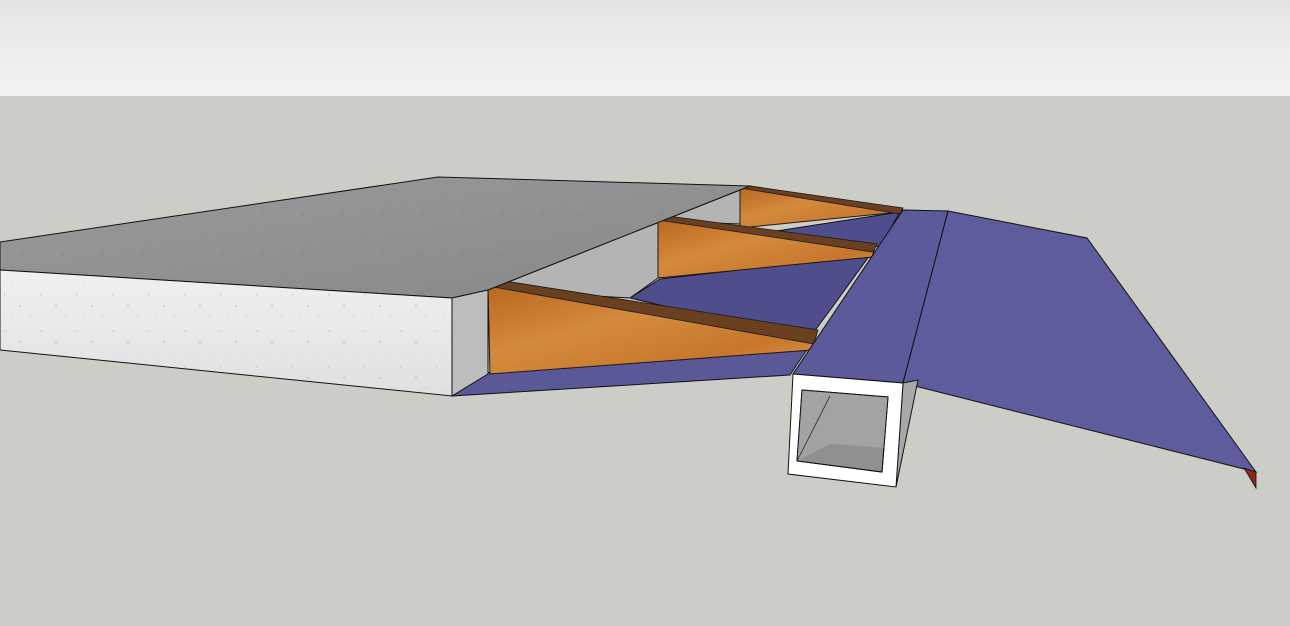 The width and height of the screenshot is (1290, 626). I want to click on drip-edge, so click(1250, 478).